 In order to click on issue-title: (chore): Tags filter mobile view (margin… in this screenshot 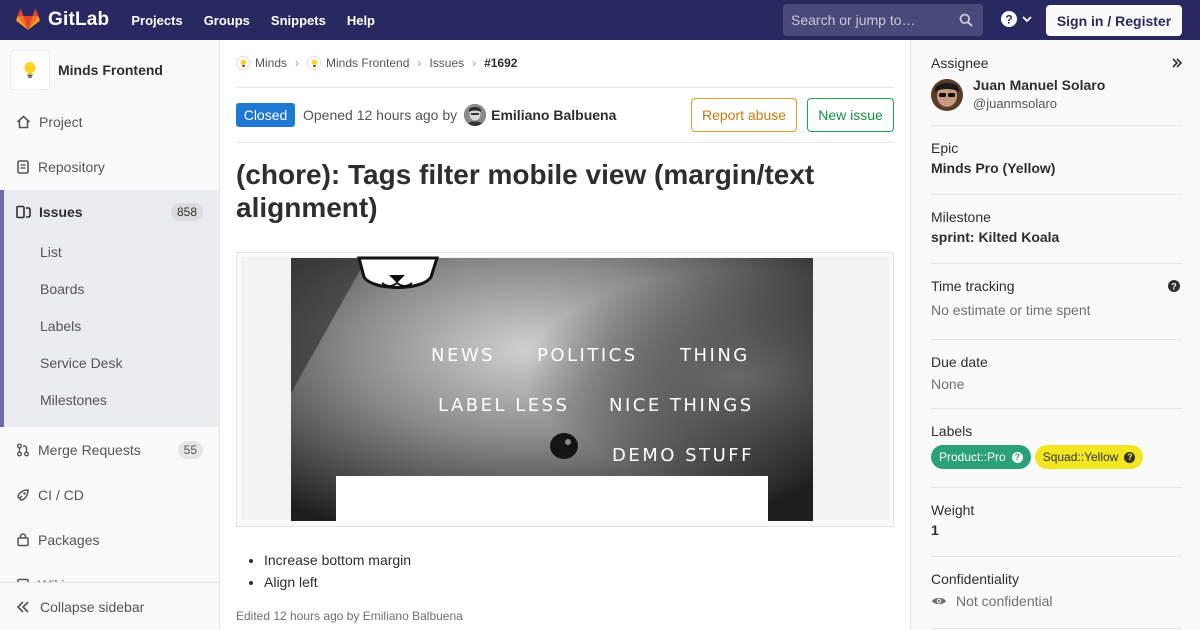, I will do `click(525, 191)`.